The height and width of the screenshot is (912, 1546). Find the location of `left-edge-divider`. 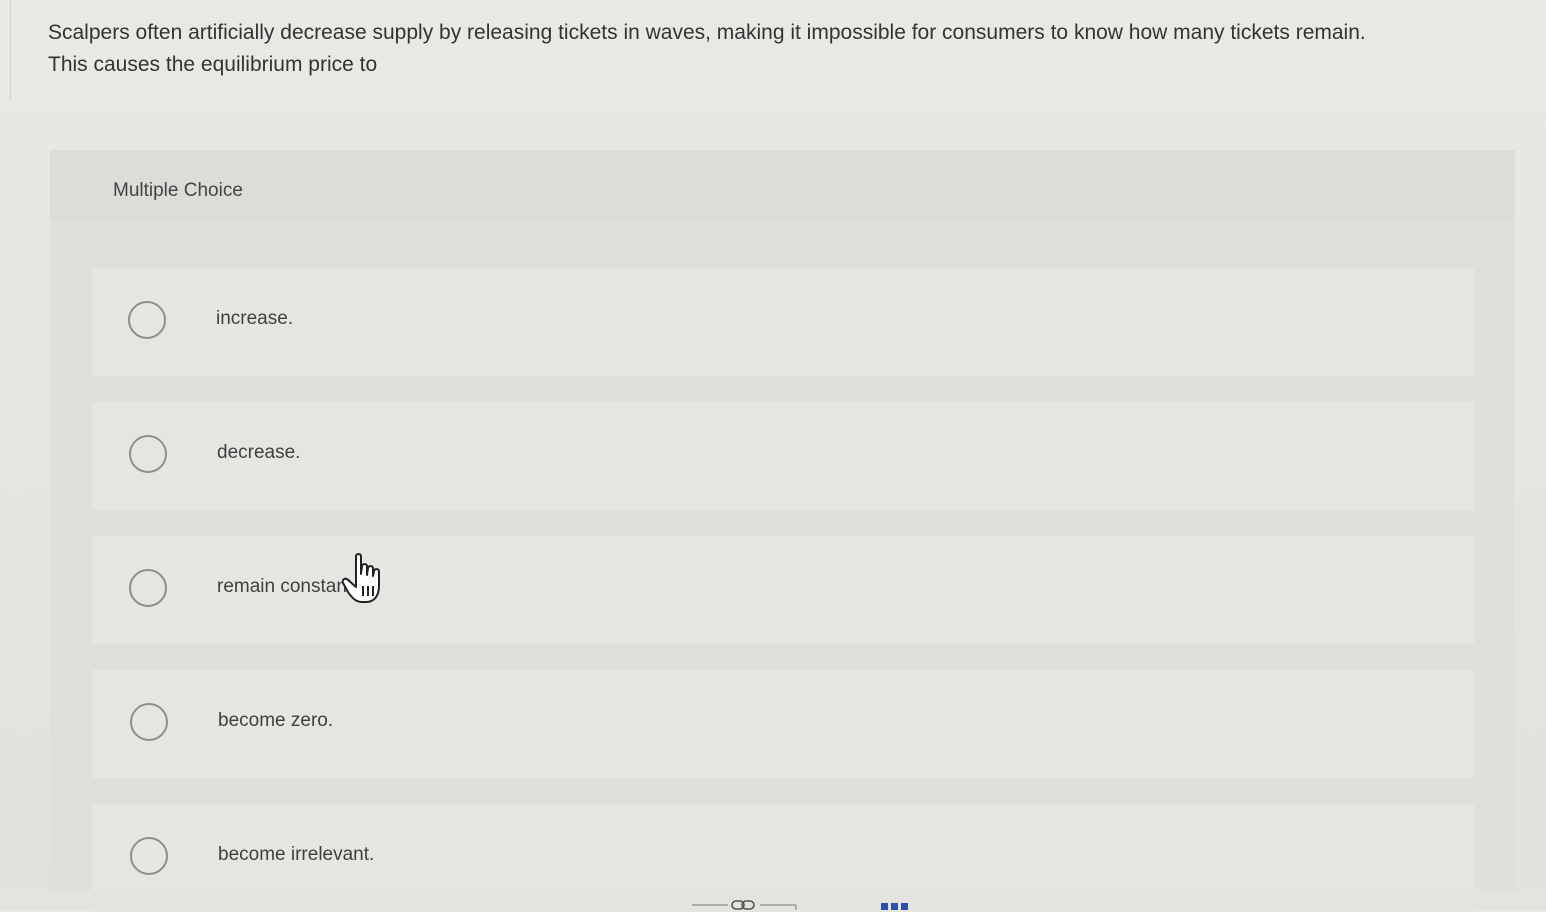

left-edge-divider is located at coordinates (5, 50).